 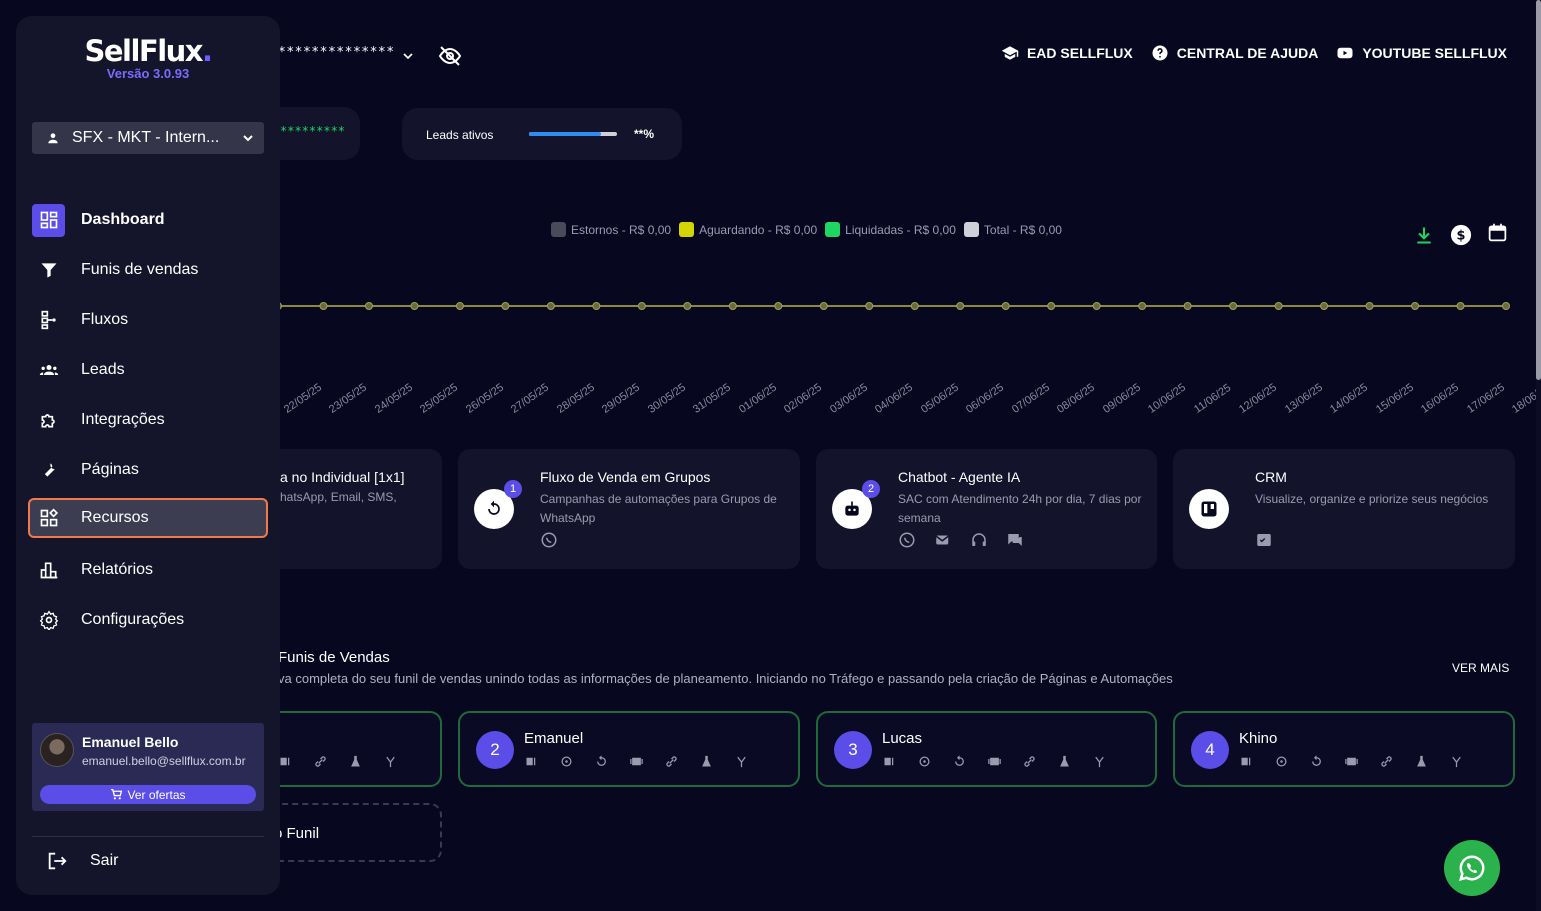 I want to click on funnel-card-partial, so click(x=351, y=749).